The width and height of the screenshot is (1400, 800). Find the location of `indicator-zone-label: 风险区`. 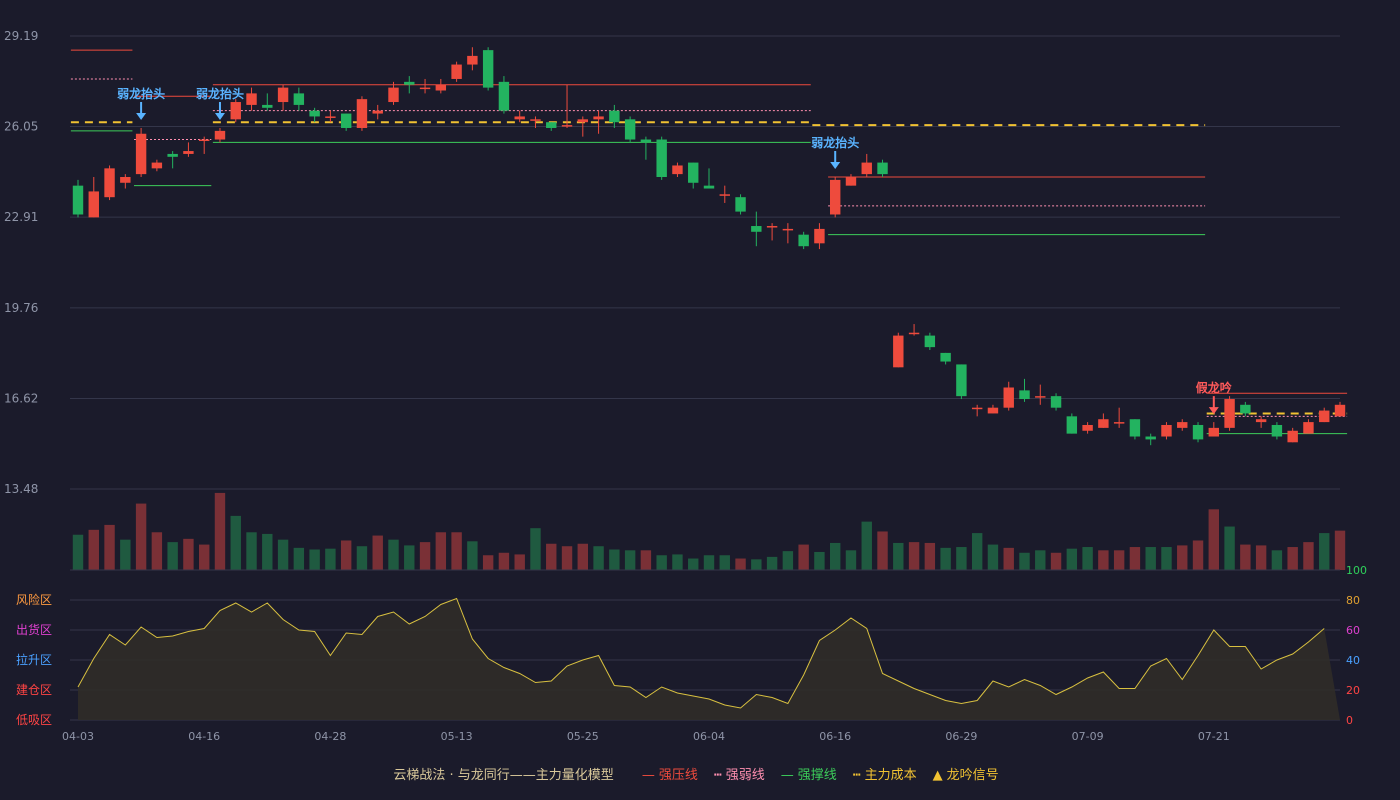

indicator-zone-label: 风险区 is located at coordinates (34, 599).